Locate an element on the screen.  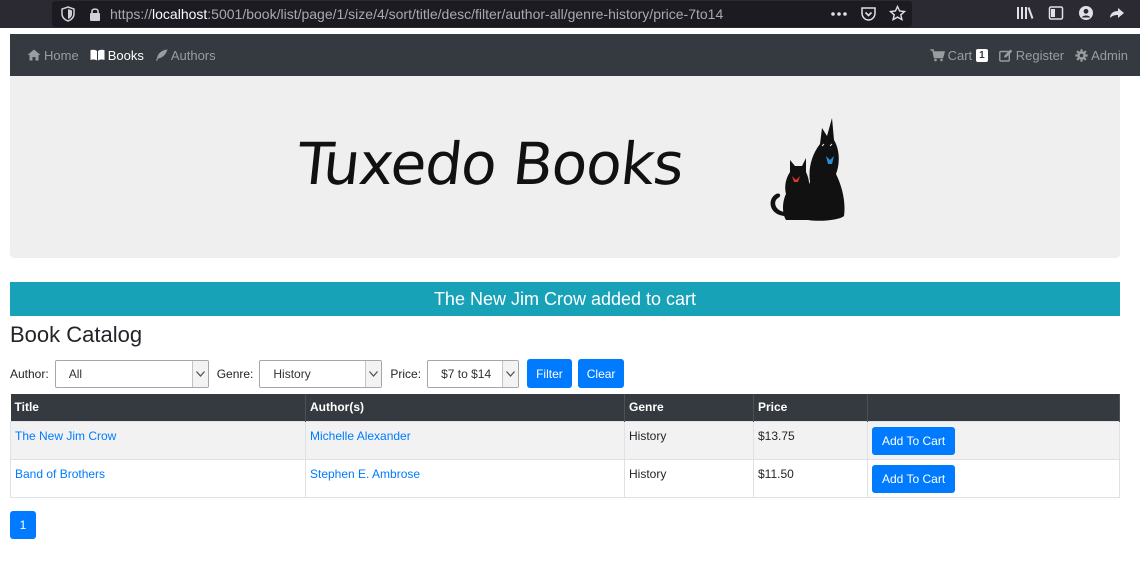
clear-button: Clear is located at coordinates (601, 373).